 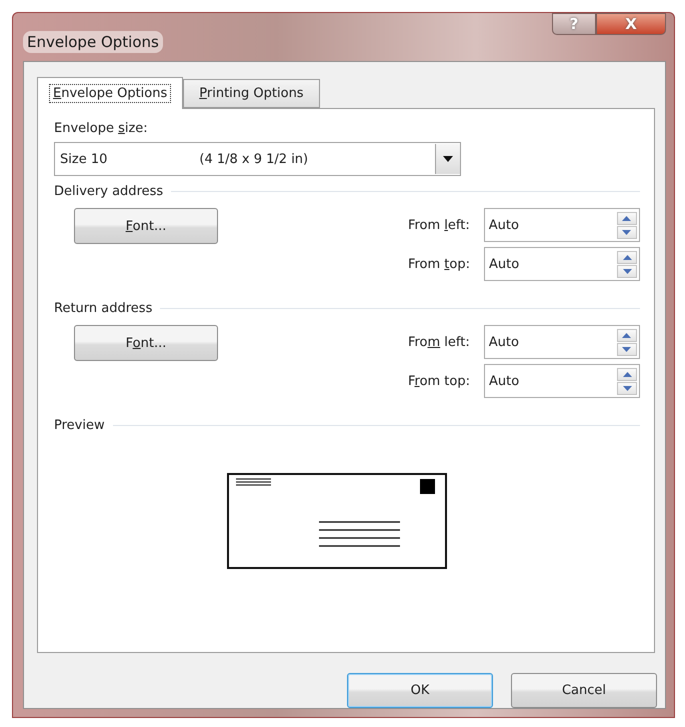 I want to click on cancel-button: Cancel, so click(x=584, y=690).